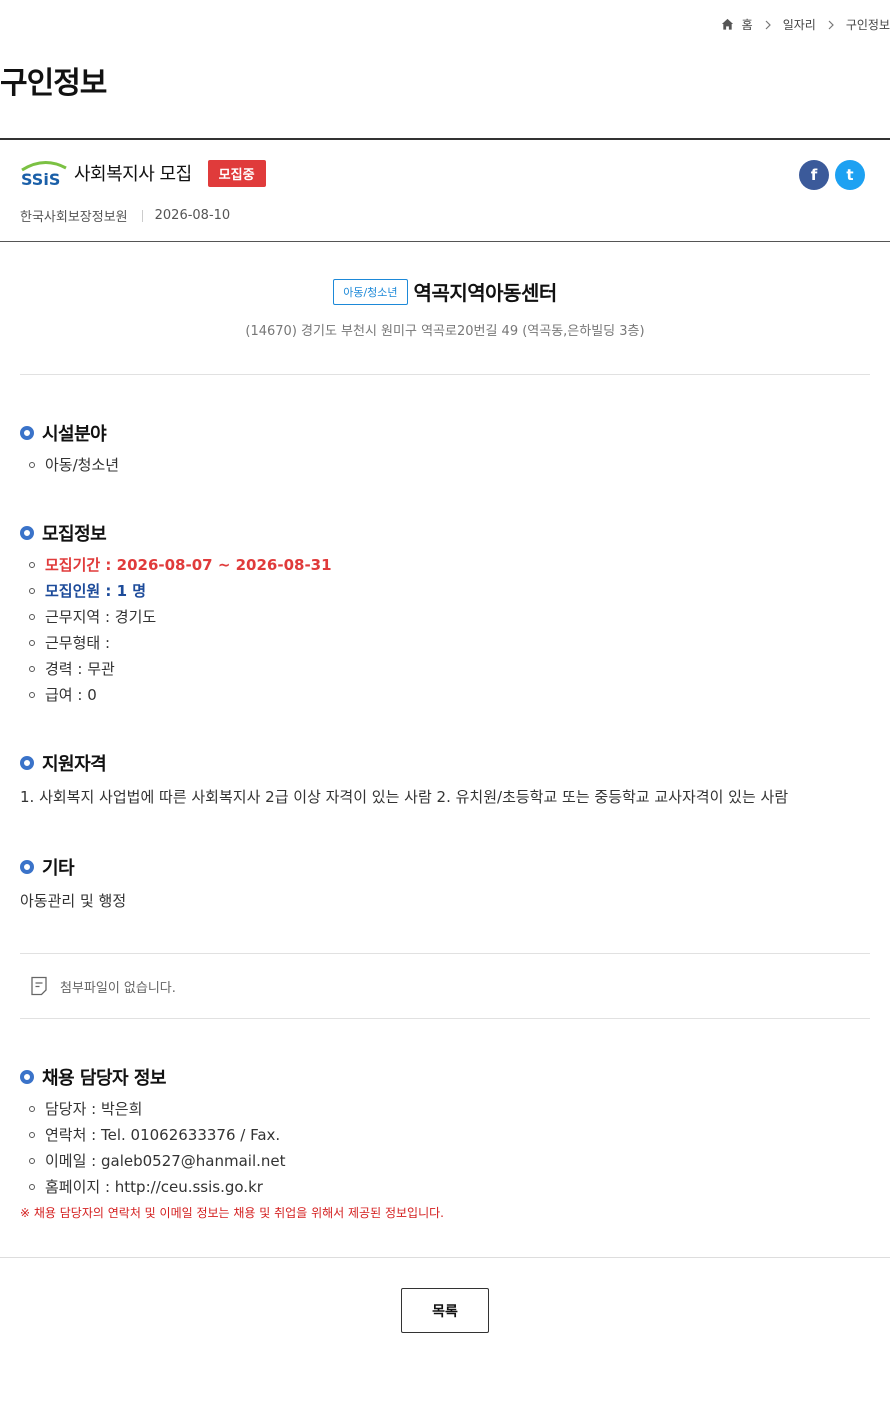  I want to click on list-item-text: 담당자 : 박은희, so click(94, 1109).